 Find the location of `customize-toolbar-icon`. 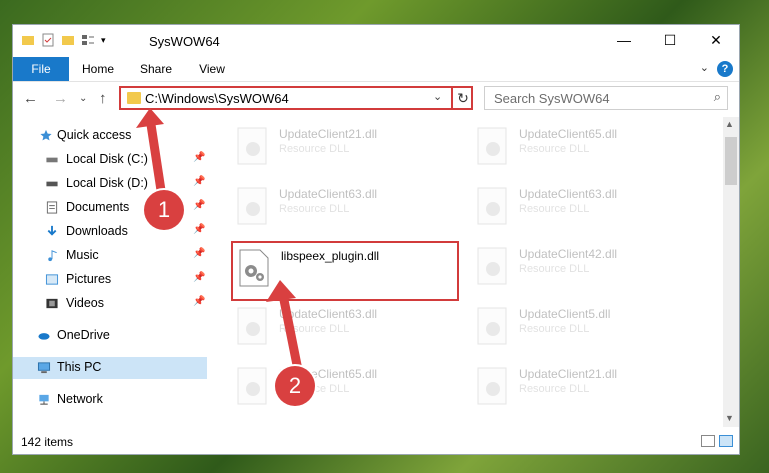

customize-toolbar-icon is located at coordinates (88, 40).